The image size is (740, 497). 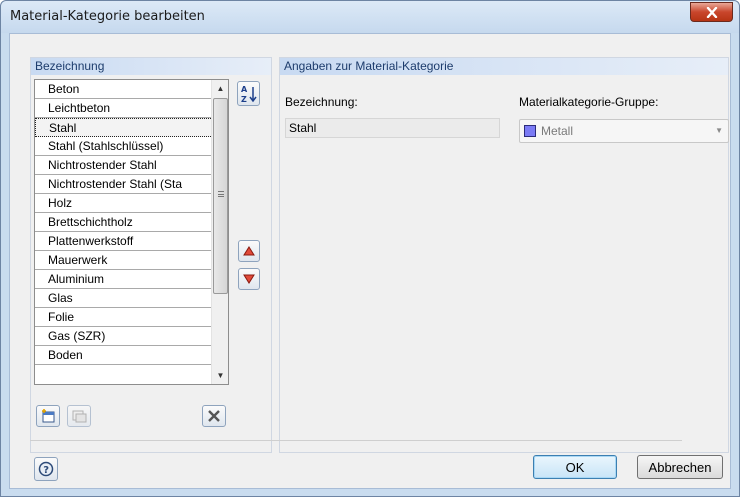 I want to click on close-button, so click(x=711, y=12).